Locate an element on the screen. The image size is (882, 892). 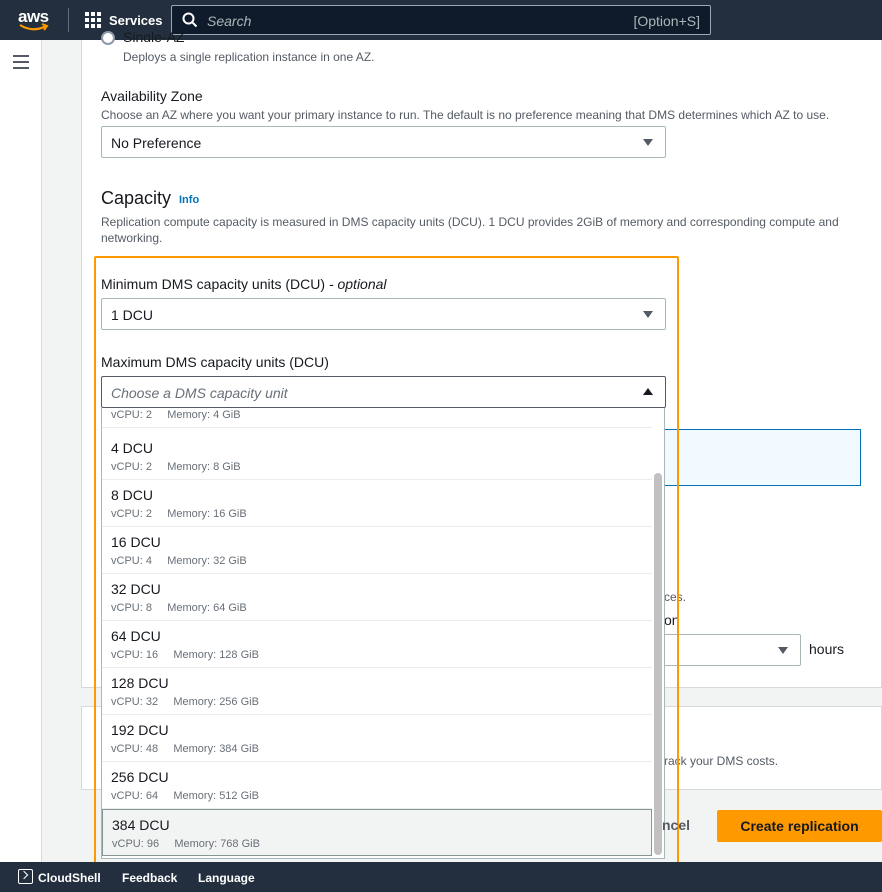
services-menu-button: Services is located at coordinates (124, 20).